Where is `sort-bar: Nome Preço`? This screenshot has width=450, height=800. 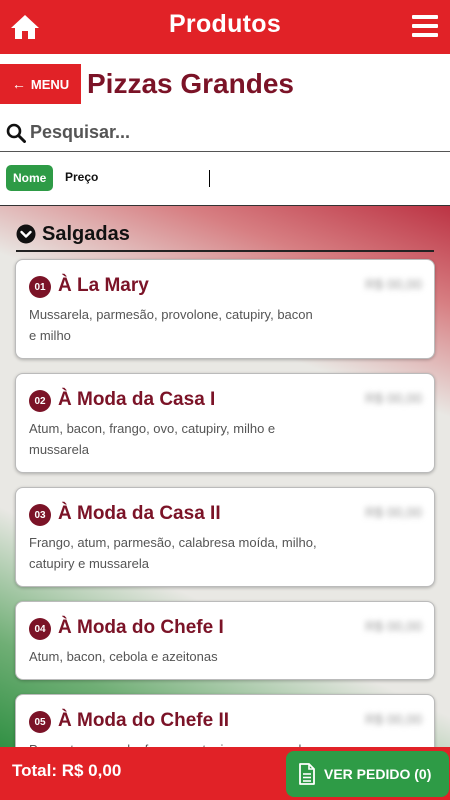 sort-bar: Nome Preço is located at coordinates (225, 179).